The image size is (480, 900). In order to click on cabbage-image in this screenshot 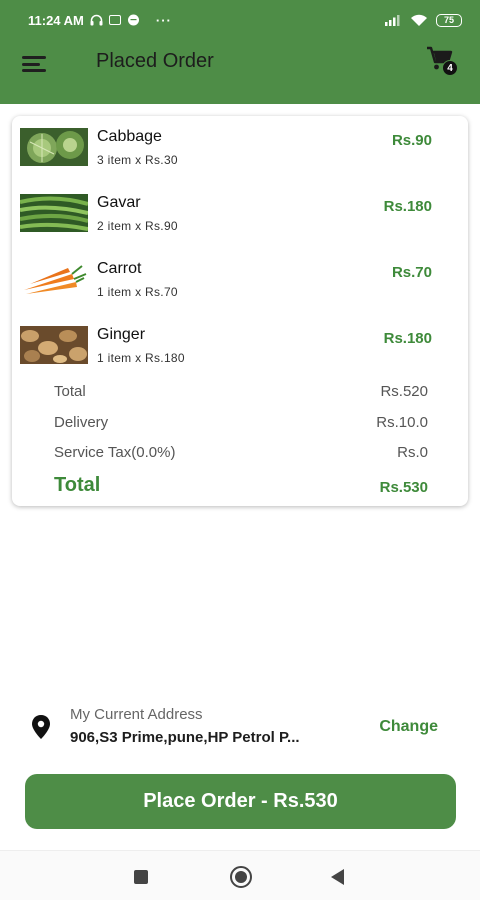, I will do `click(54, 147)`.